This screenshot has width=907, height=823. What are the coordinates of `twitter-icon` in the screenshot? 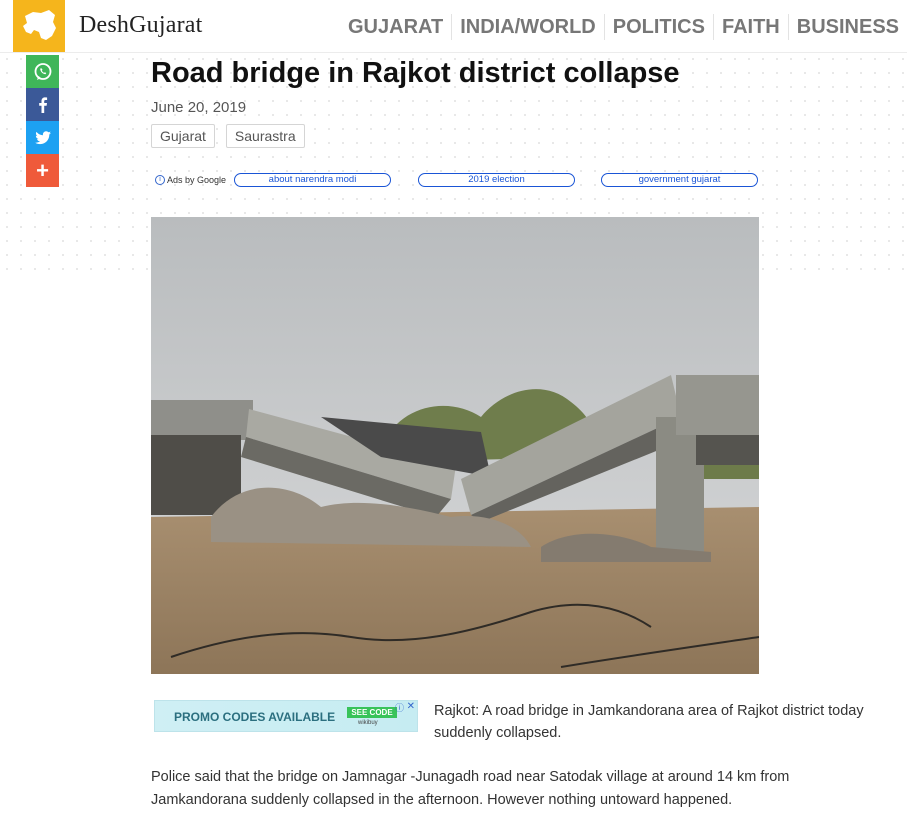 It's located at (42, 137).